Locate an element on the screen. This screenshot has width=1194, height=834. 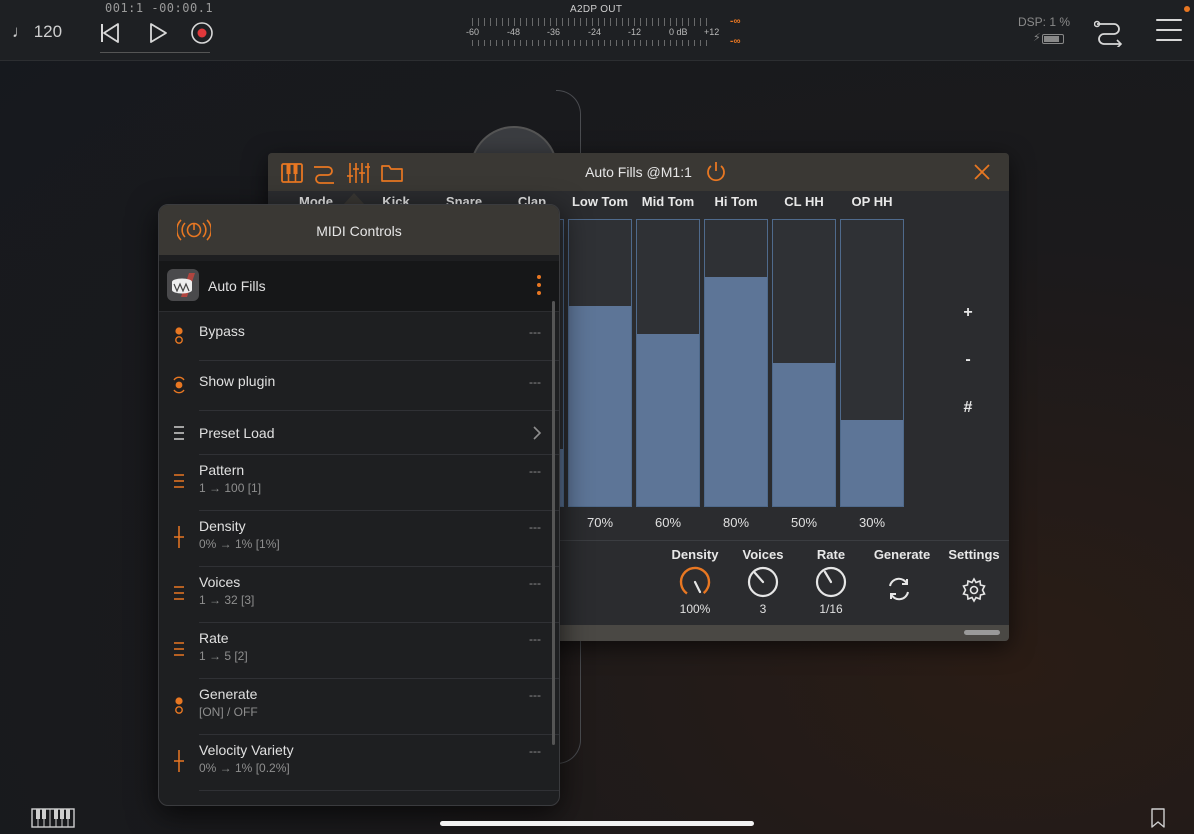
charging-icon: ⚡ is located at coordinates (1037, 38).